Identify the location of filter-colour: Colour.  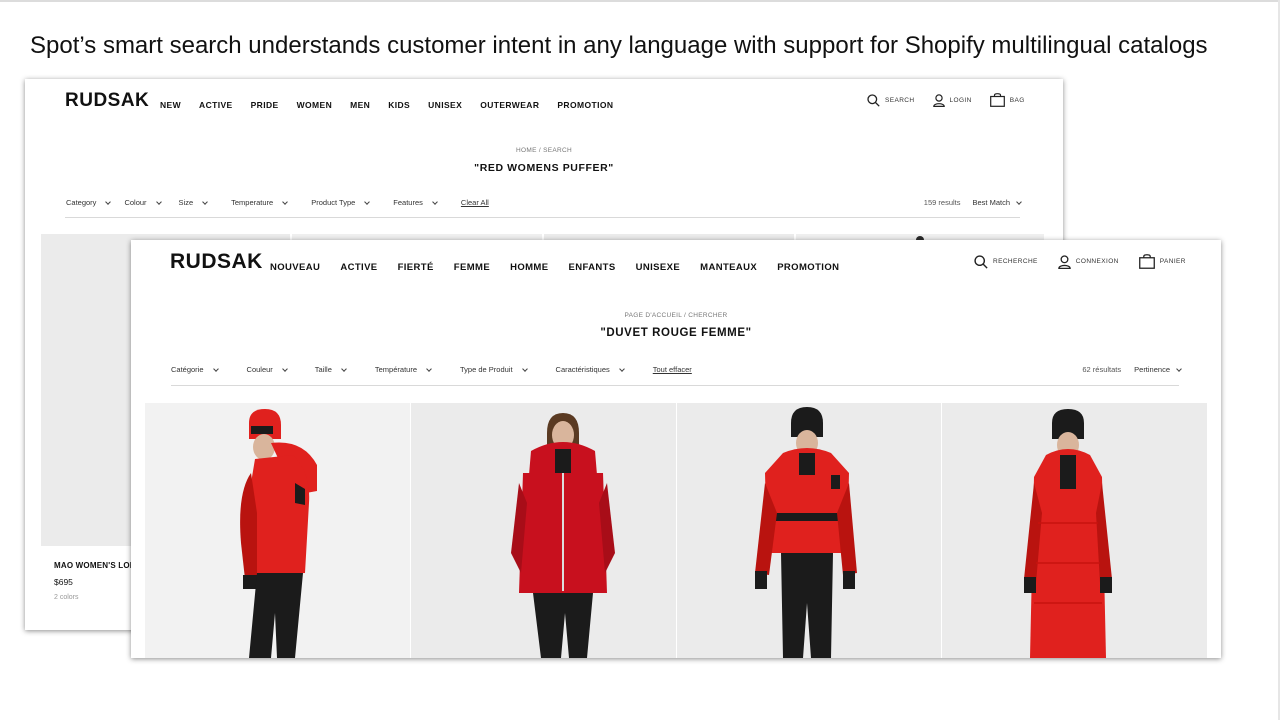
(143, 202).